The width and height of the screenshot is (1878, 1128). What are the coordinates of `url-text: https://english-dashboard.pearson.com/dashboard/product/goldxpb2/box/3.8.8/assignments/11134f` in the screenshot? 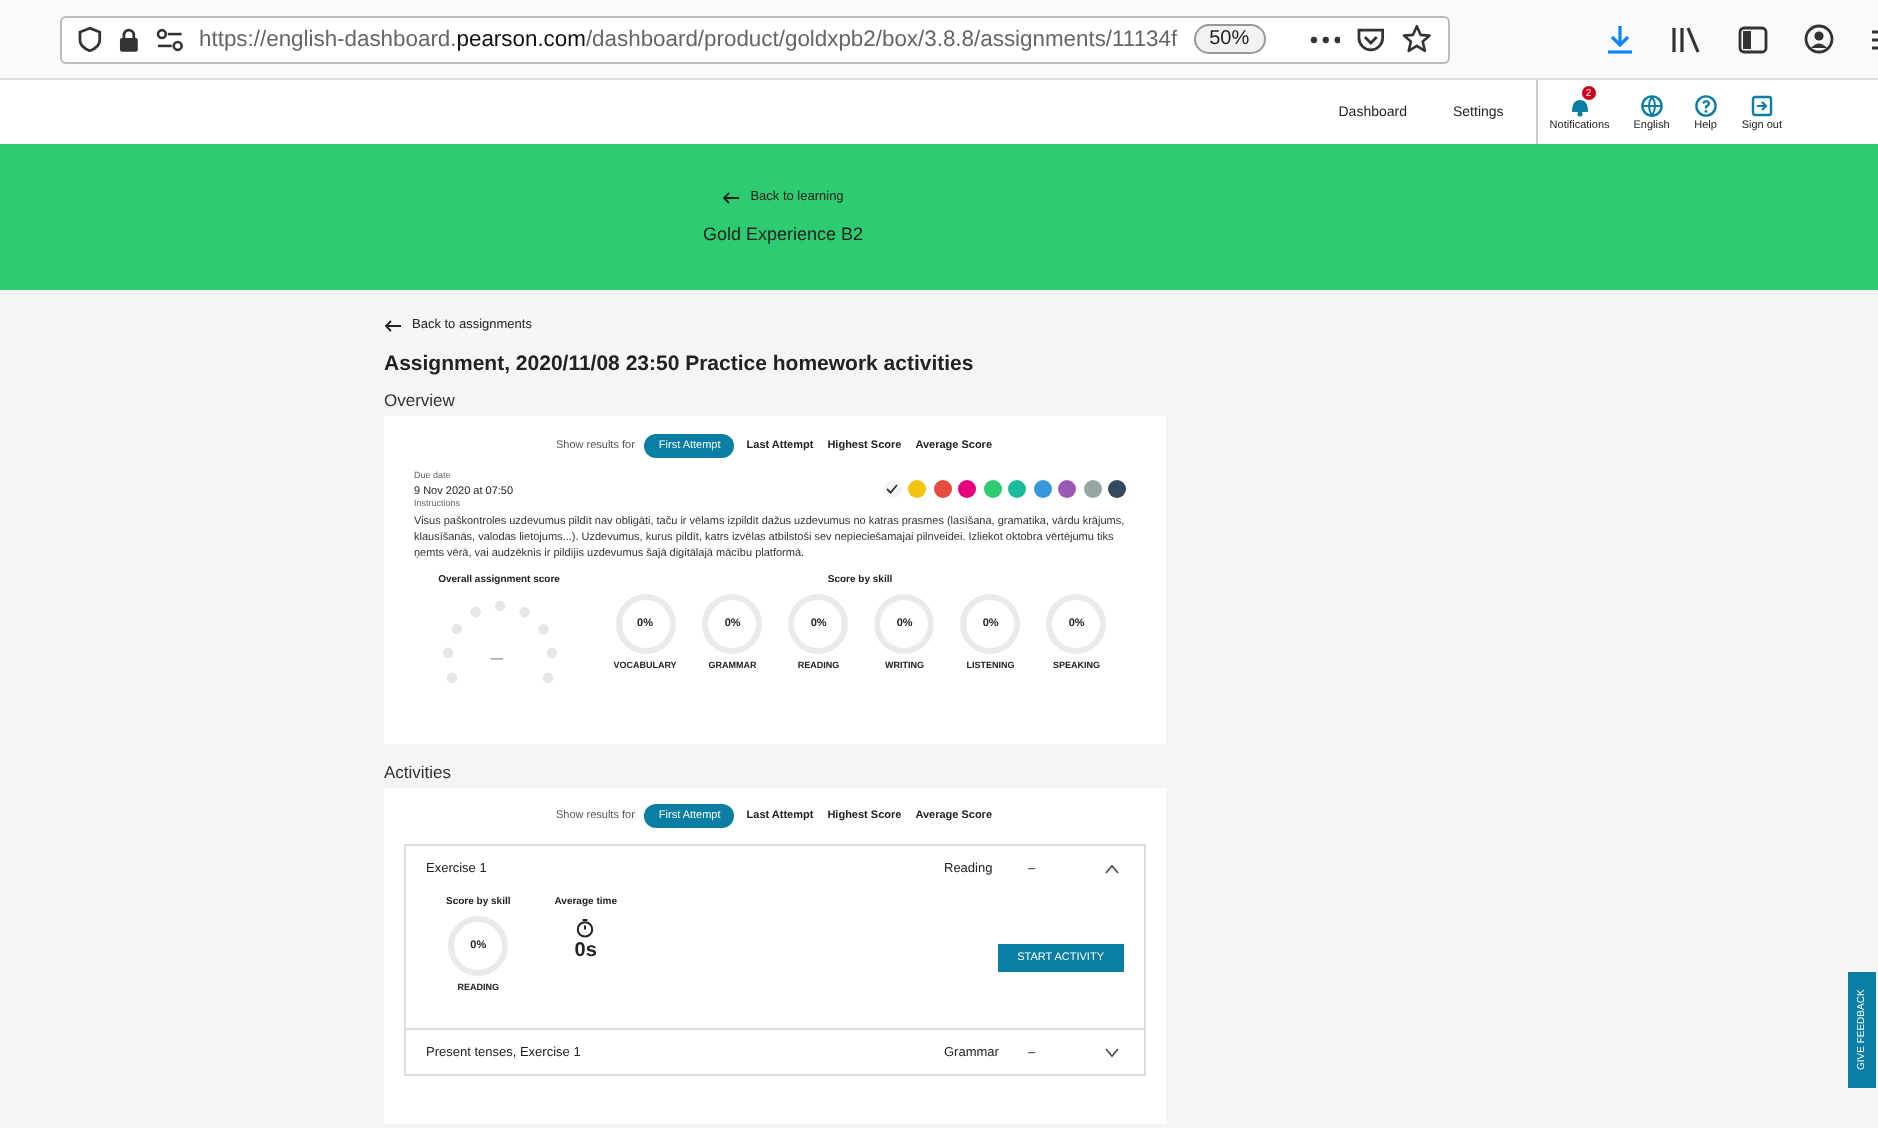 It's located at (688, 39).